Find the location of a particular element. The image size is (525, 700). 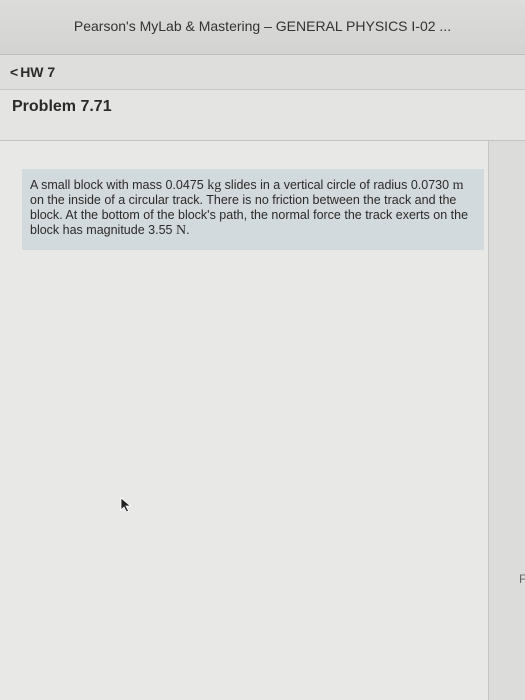

mass-unit: kg is located at coordinates (214, 185).